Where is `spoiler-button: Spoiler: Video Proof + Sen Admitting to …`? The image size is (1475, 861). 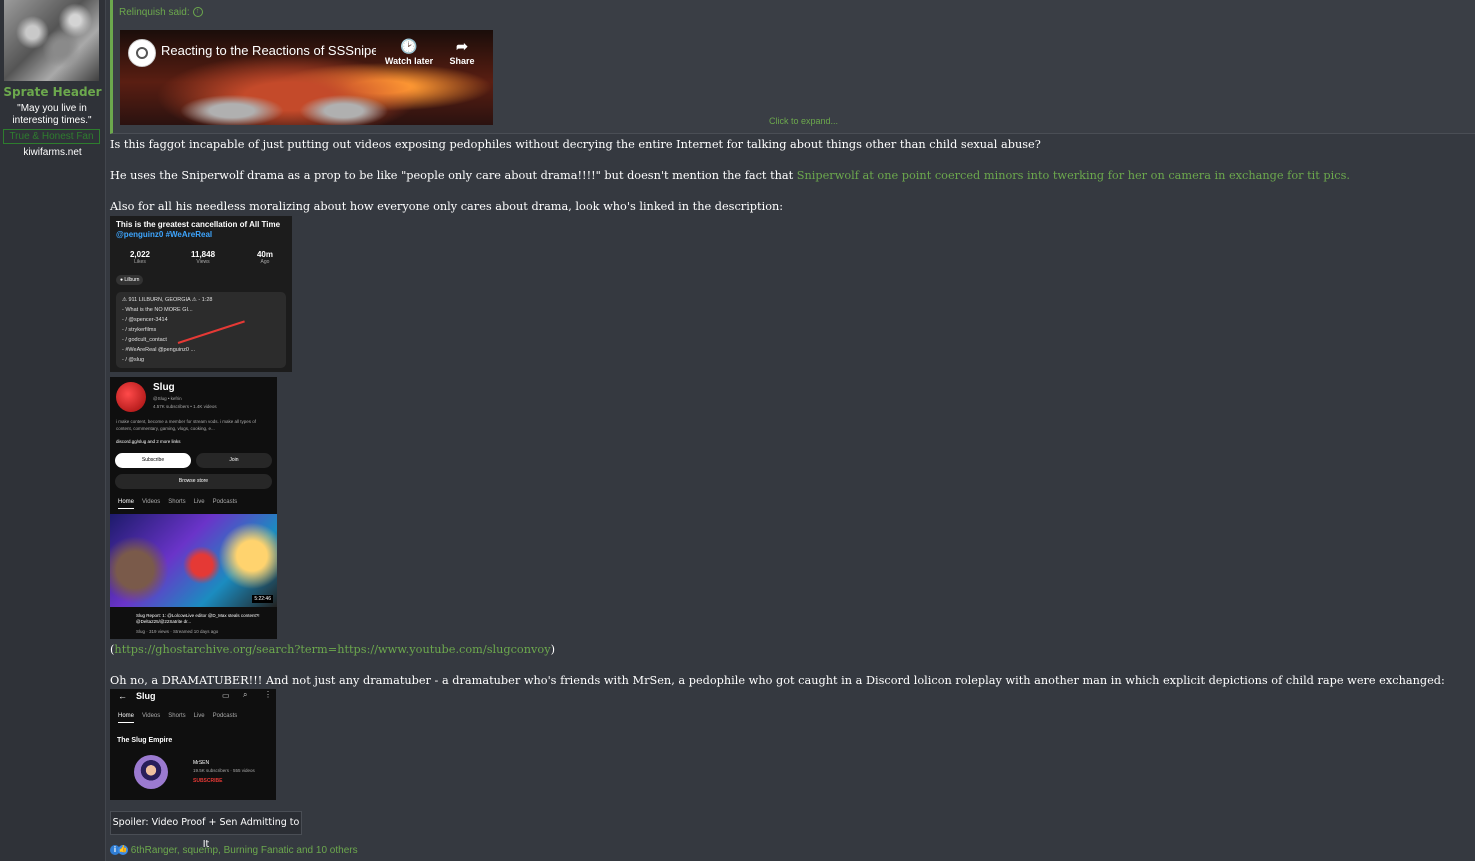
spoiler-button: Spoiler: Video Proof + Sen Admitting to … is located at coordinates (206, 830).